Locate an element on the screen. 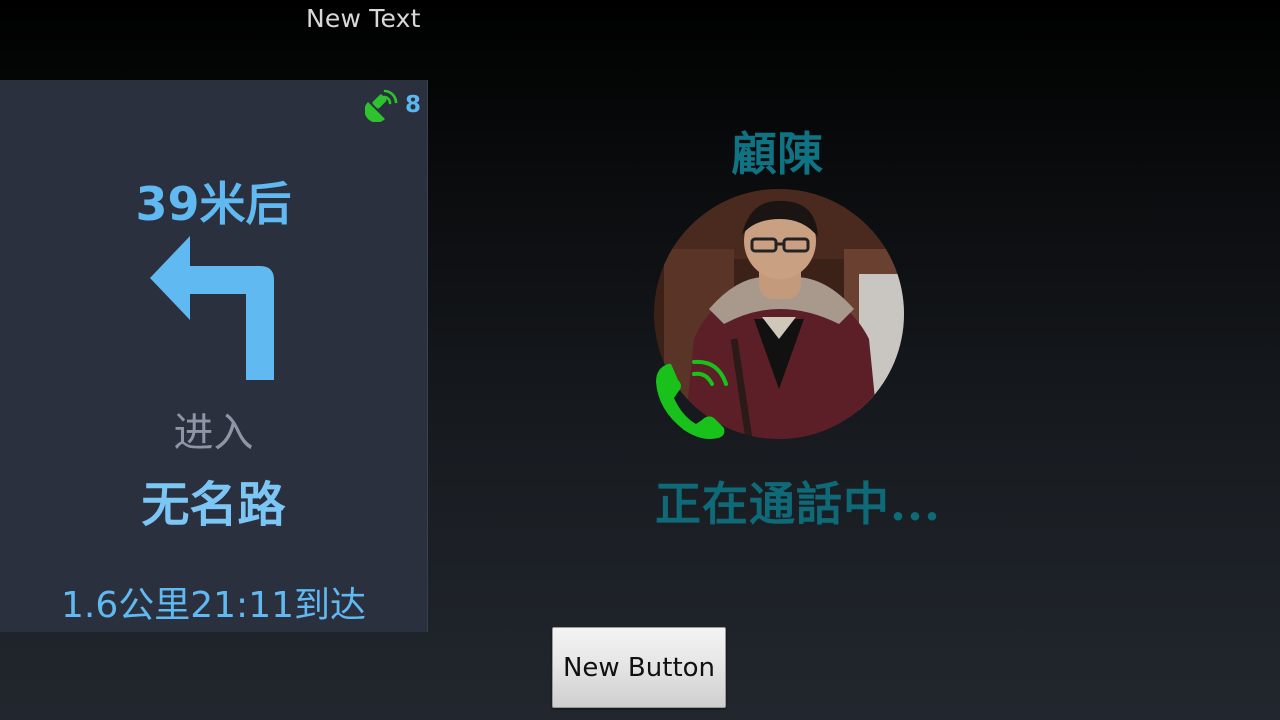  turn-left-arrow-icon is located at coordinates (213, 309).